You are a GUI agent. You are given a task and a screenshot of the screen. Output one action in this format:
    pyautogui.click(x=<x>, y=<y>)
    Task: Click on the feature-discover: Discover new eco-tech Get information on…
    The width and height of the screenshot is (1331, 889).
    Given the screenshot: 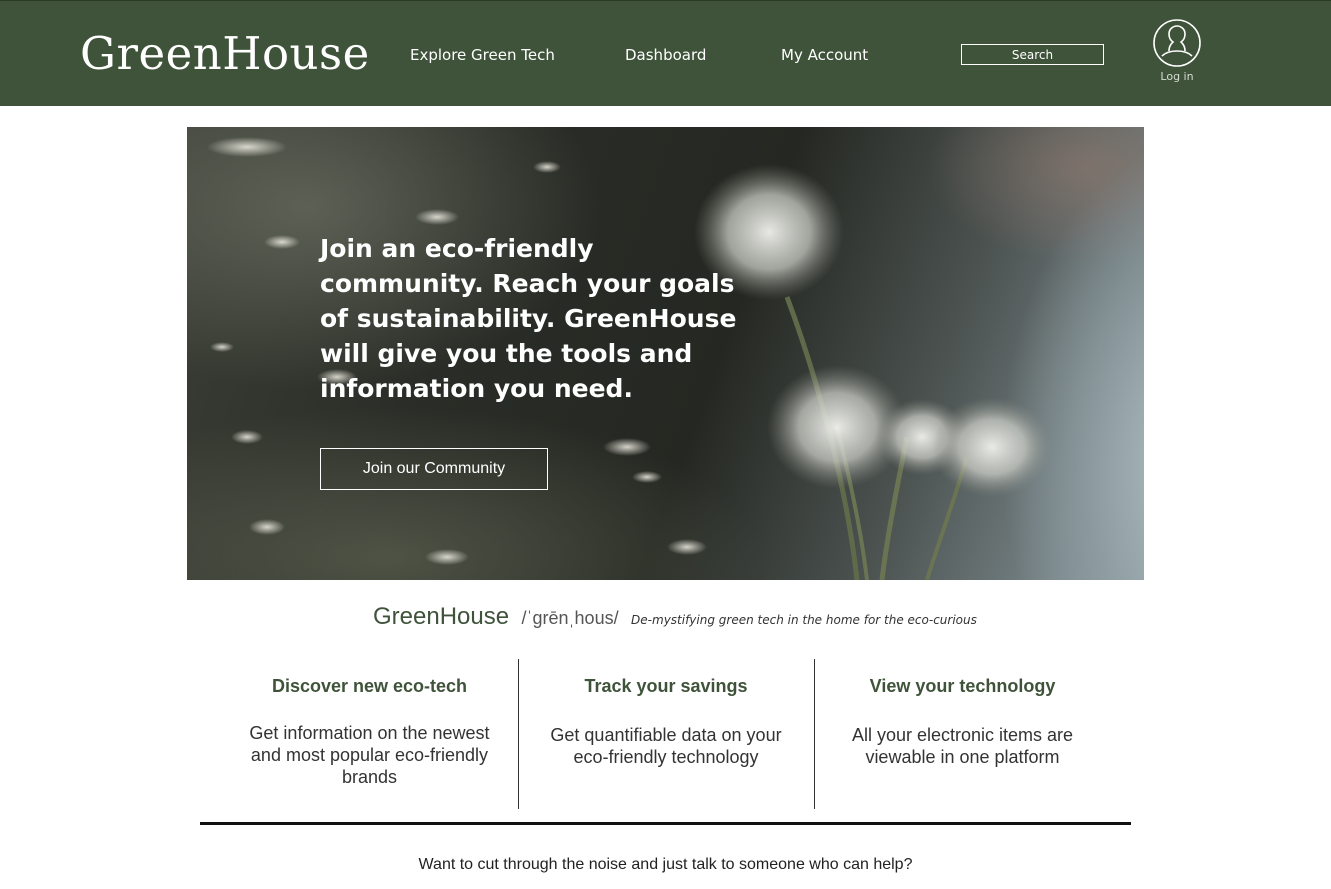 What is the action you would take?
    pyautogui.click(x=369, y=734)
    